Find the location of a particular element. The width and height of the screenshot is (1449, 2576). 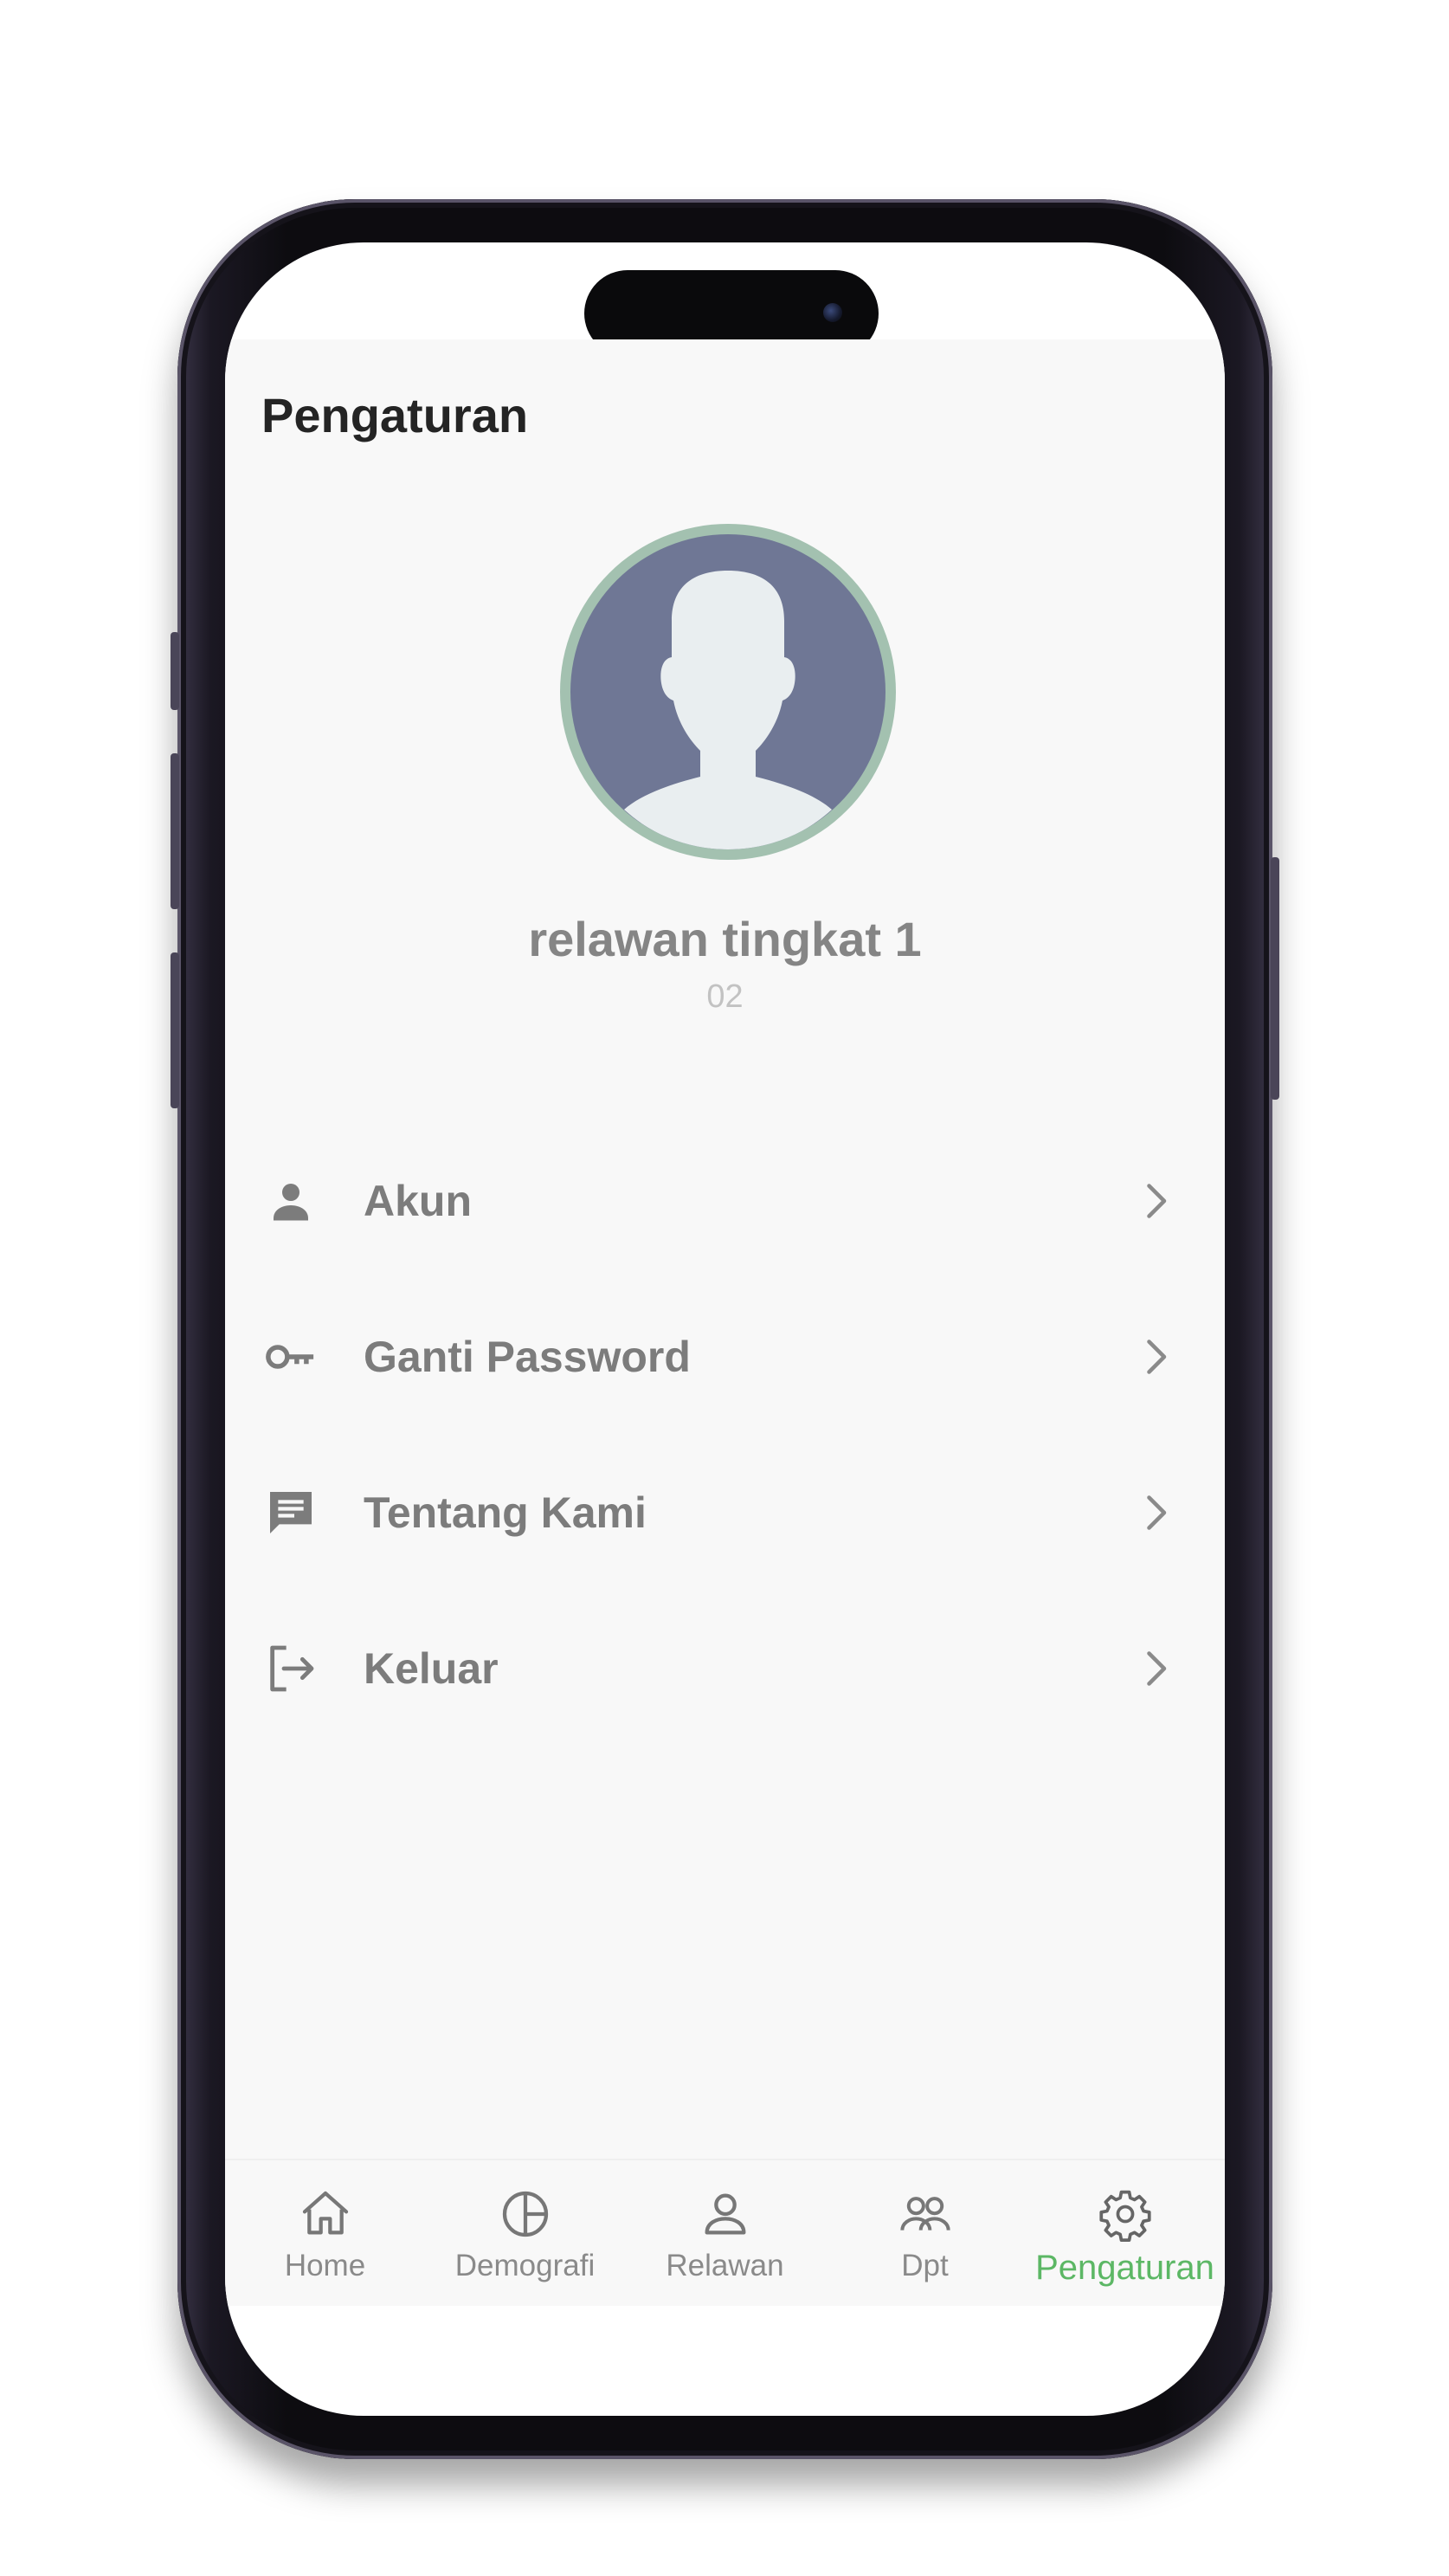

bottom-navigation: Home Demografi Relawan Dpt Pengaturan is located at coordinates (725, 2232).